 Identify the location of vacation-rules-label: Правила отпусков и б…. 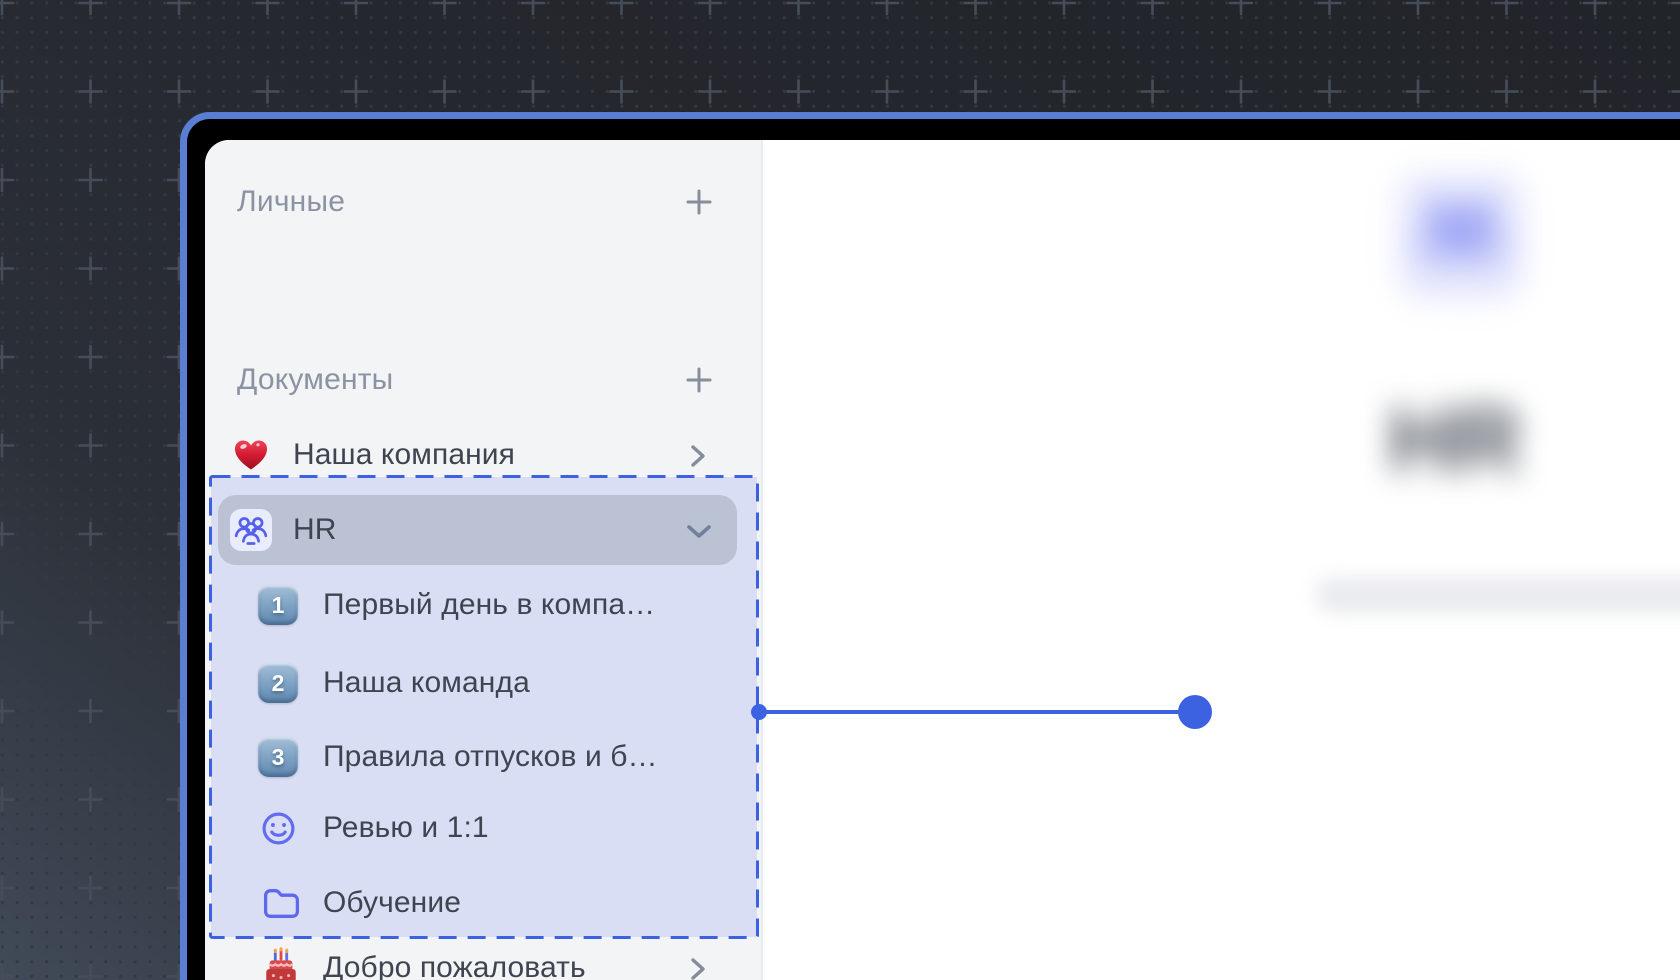
(490, 756).